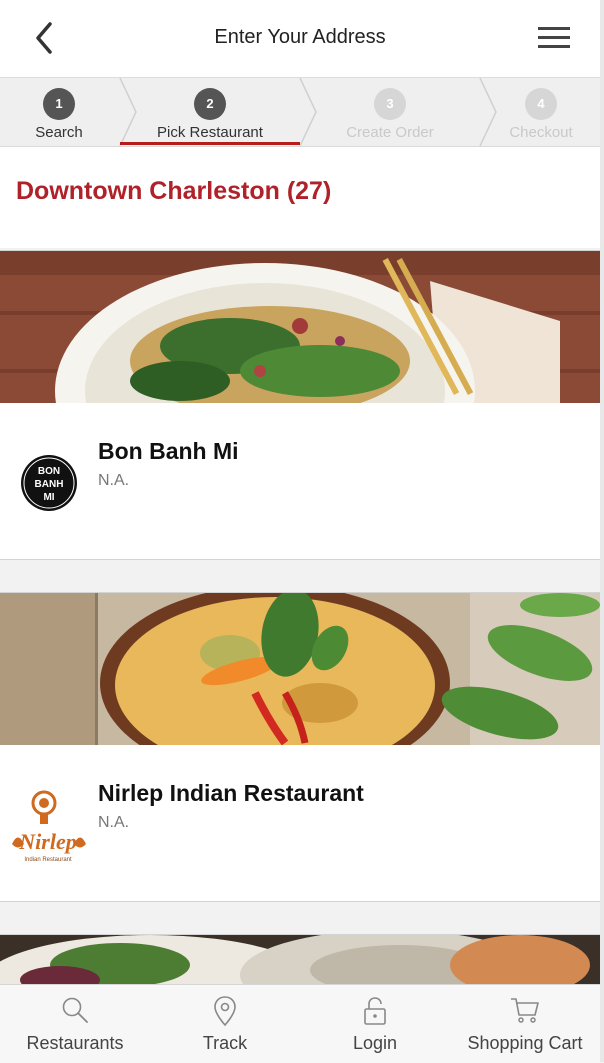  What do you see at coordinates (210, 143) in the screenshot?
I see `active-step-indicator` at bounding box center [210, 143].